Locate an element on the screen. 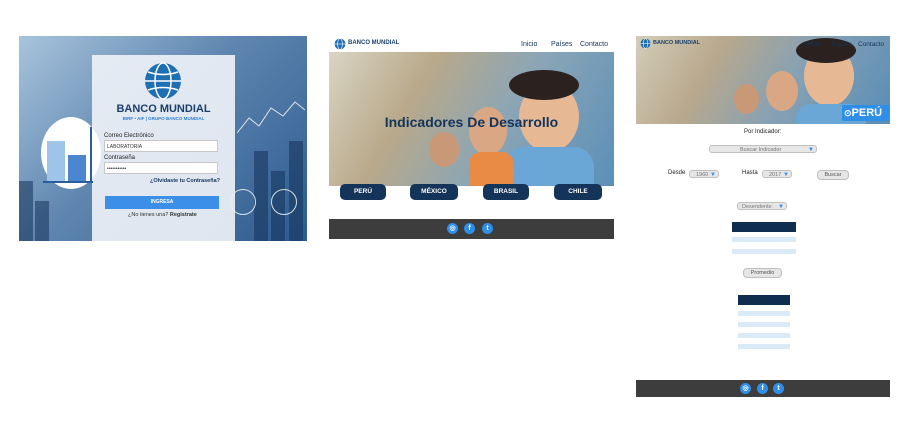 This screenshot has width=907, height=431. from-year-value: 1960 is located at coordinates (702, 175).